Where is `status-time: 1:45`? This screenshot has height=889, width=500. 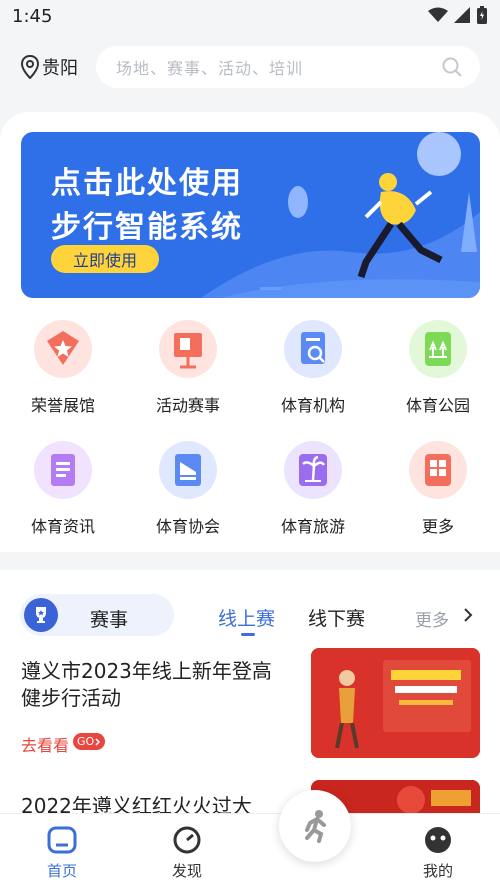
status-time: 1:45 is located at coordinates (32, 16).